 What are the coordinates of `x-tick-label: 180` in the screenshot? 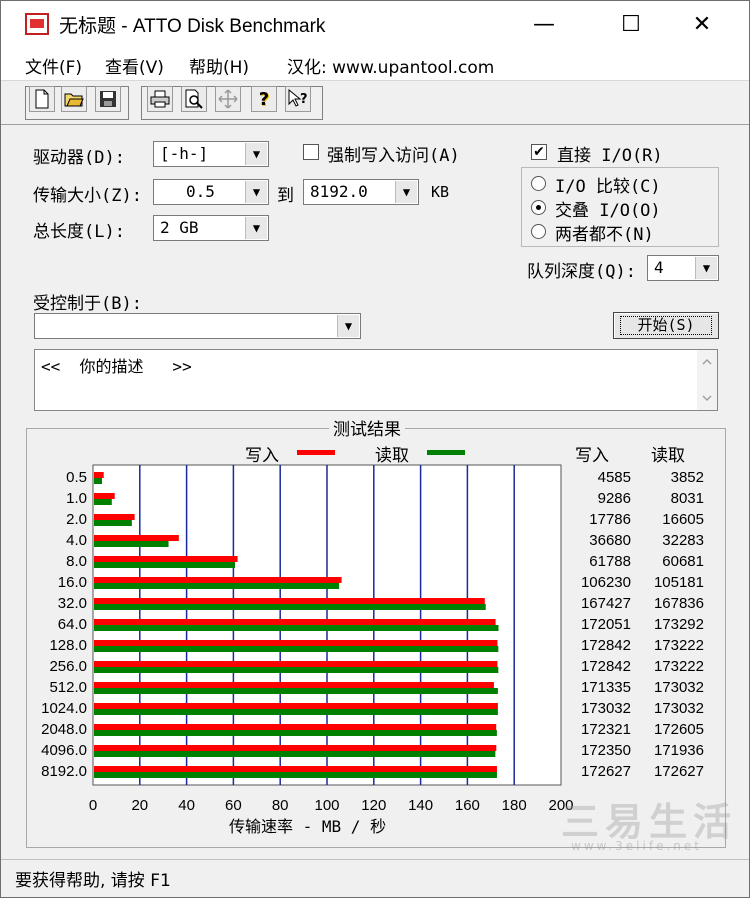 It's located at (514, 805).